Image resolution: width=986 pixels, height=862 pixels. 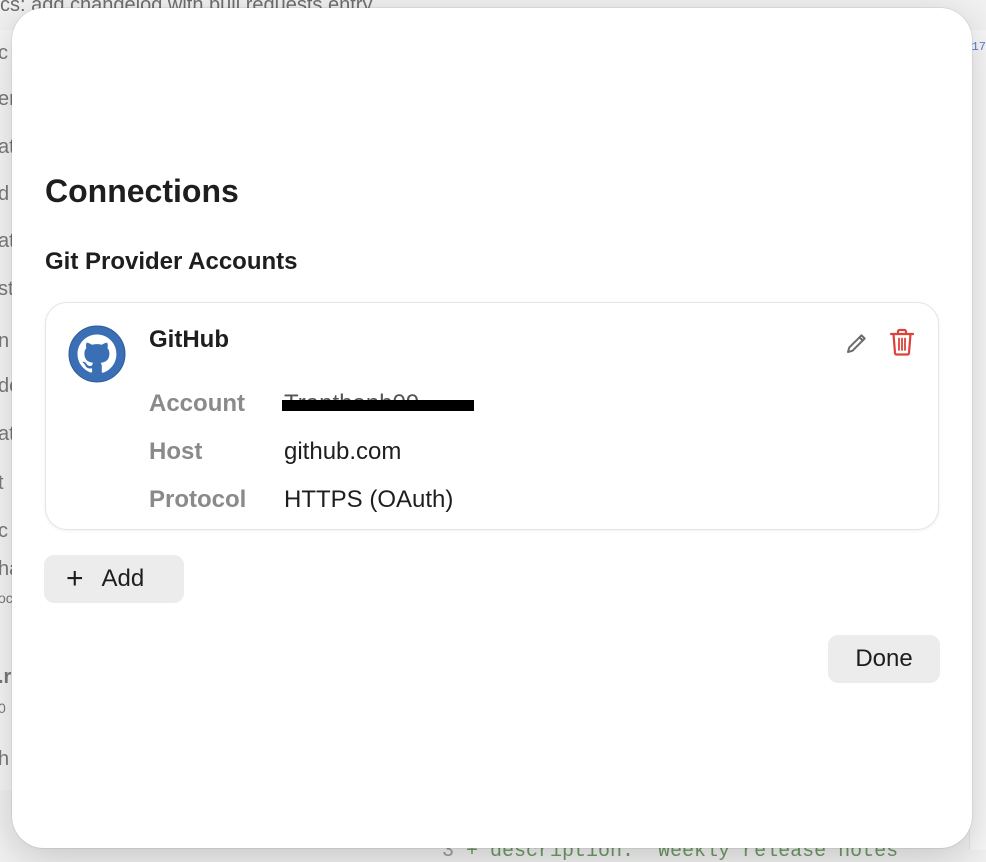 What do you see at coordinates (343, 451) in the screenshot?
I see `host-value: github.com` at bounding box center [343, 451].